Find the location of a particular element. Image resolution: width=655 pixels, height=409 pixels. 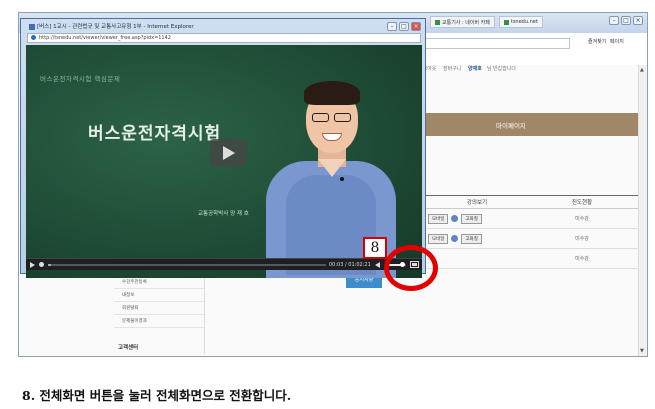

user-name: 양재호 is located at coordinates (475, 69).